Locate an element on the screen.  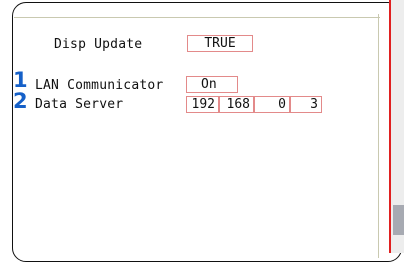
lan-communicator-field: On is located at coordinates (212, 84).